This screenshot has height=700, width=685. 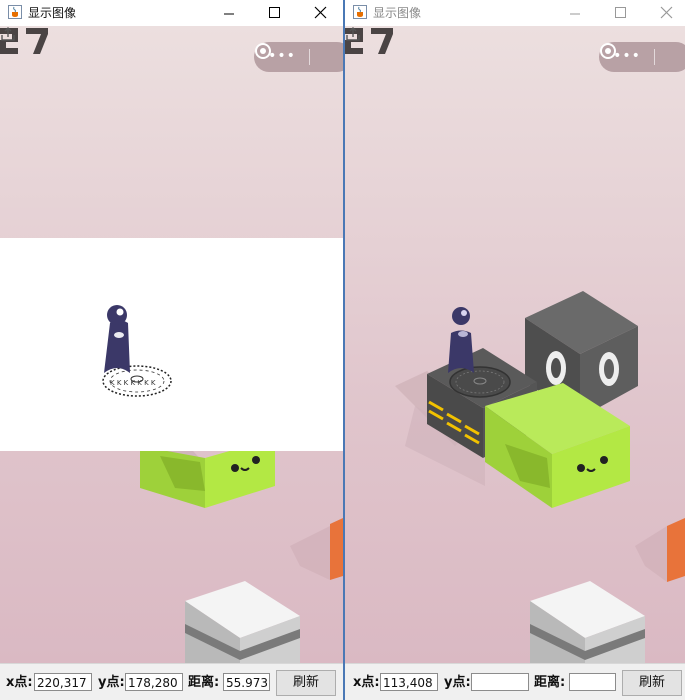 I want to click on coordinate-bar: x点: 220,317 y点: 178,280 距离: 55.973 刷新, so click(x=171, y=681).